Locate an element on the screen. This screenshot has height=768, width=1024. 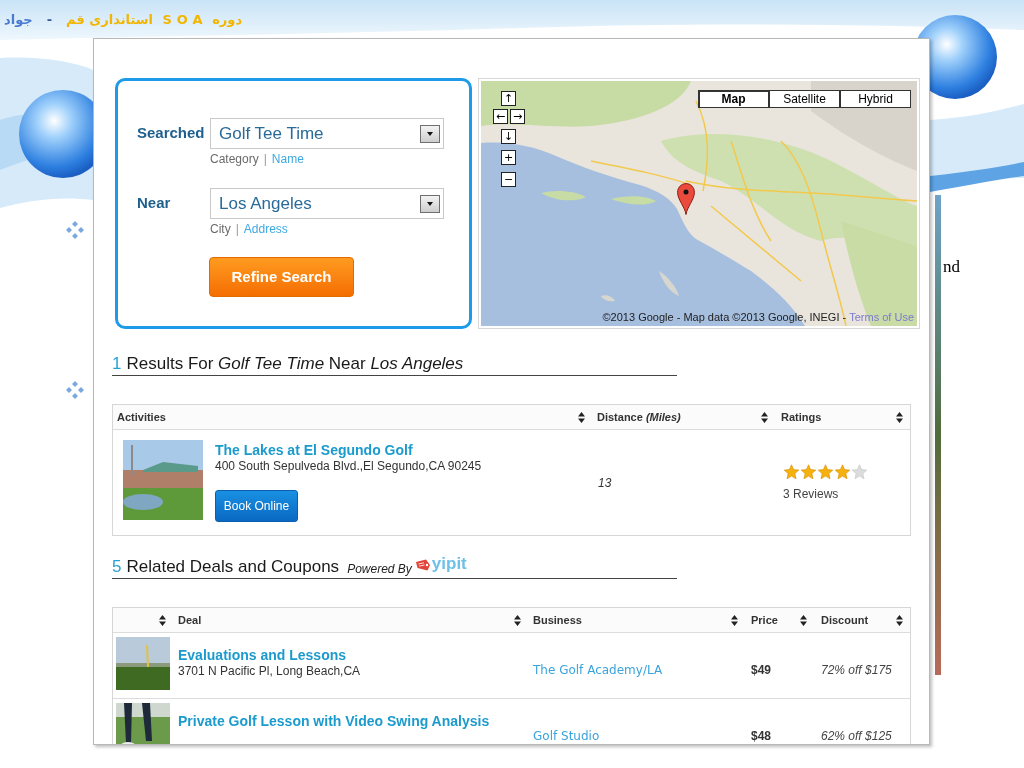
map-type-tab: Satellite is located at coordinates (804, 99).